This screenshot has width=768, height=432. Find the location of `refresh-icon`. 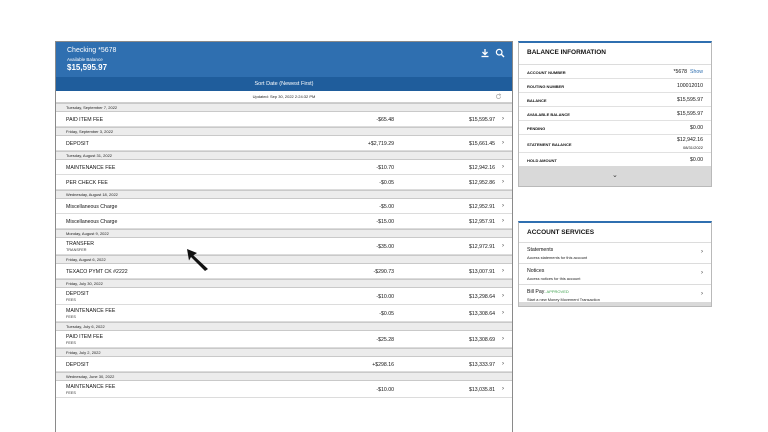

refresh-icon is located at coordinates (498, 96).